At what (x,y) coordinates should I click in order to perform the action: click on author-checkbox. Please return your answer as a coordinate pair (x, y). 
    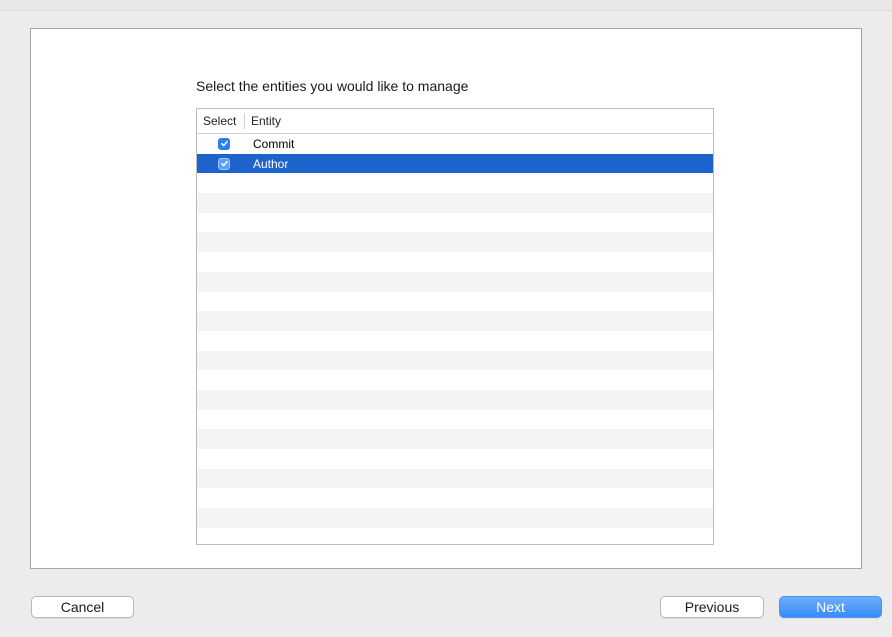
    Looking at the image, I should click on (224, 163).